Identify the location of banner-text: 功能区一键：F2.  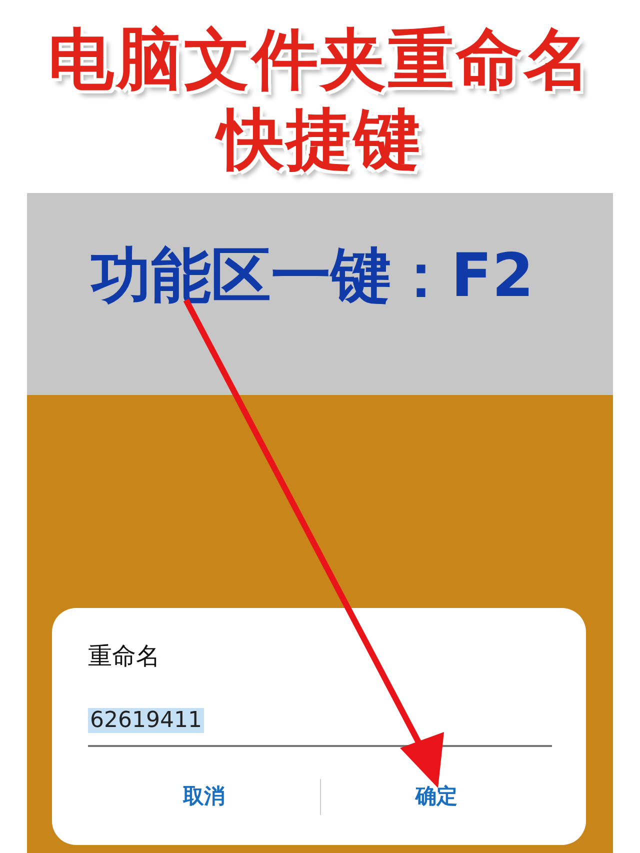
(313, 276).